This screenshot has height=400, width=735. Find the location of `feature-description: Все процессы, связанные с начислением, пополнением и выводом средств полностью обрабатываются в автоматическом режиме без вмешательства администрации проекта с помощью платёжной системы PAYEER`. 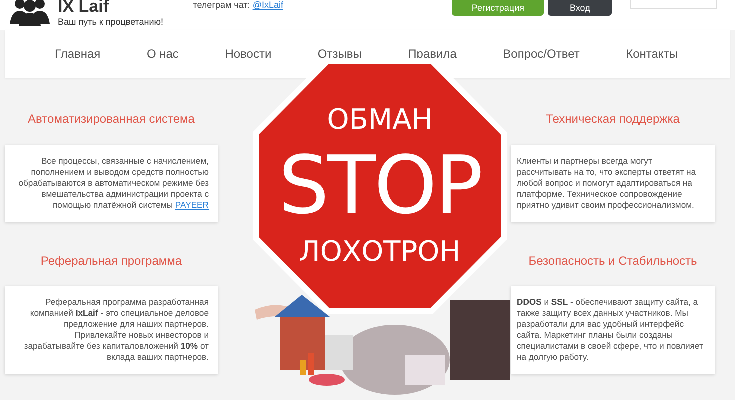

feature-description: Все процессы, связанные с начислением, пополнением и выводом средств полностью обрабатываются в автоматическом режиме без вмешательства администрации проекта с помощью платёжной системы PAYEER is located at coordinates (111, 183).